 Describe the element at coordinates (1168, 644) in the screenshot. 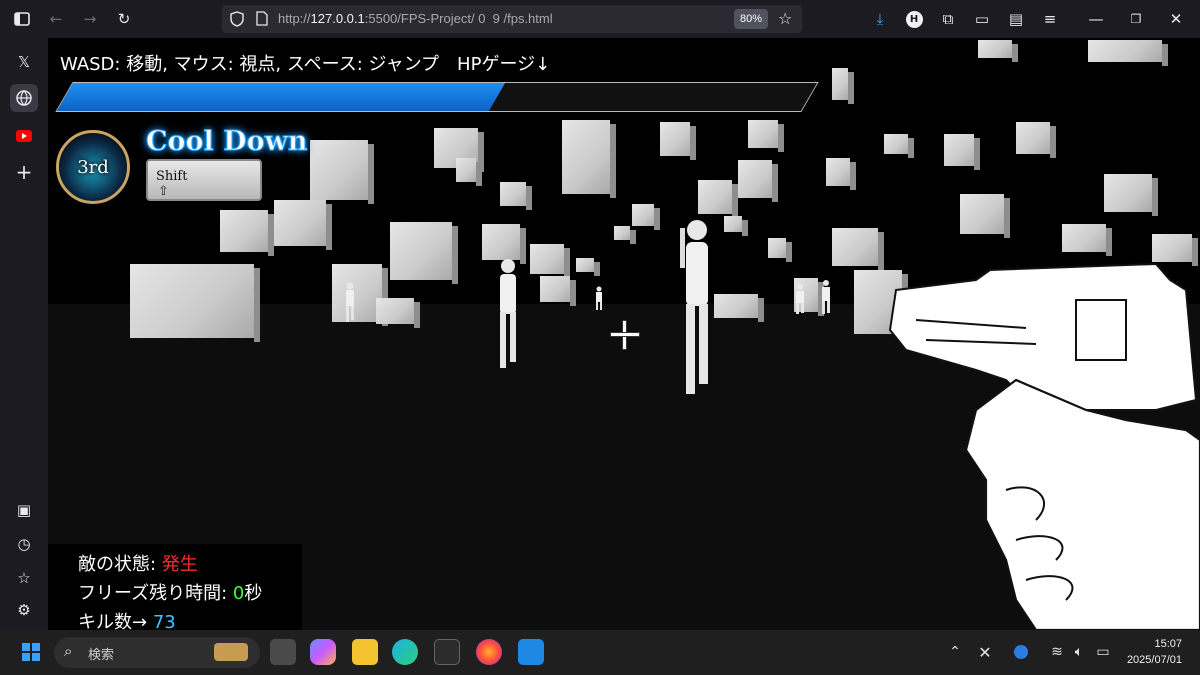

I see `clock-time: 15:07` at that location.